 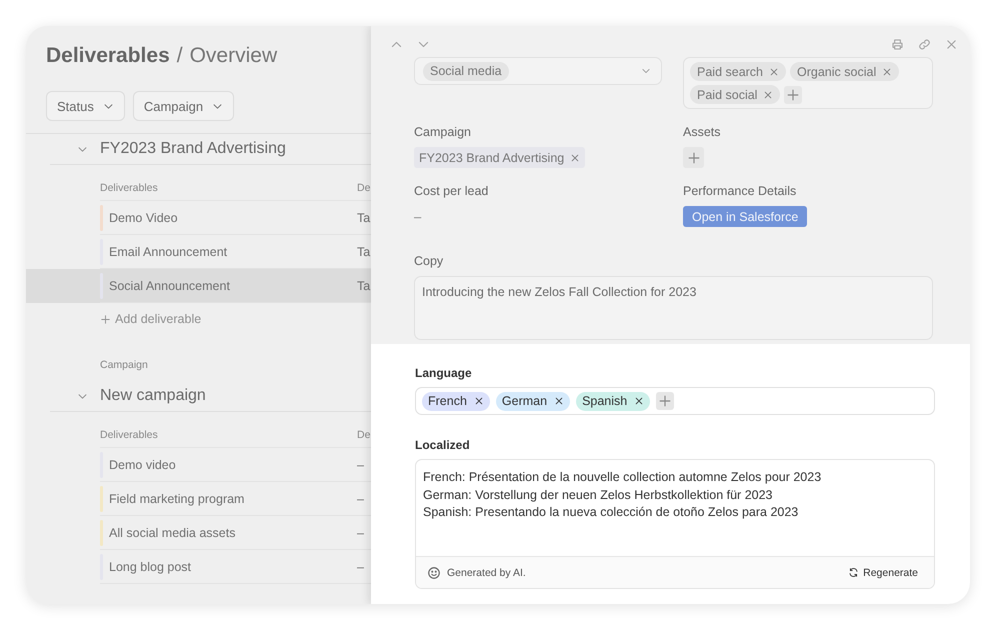 I want to click on refresh-icon, so click(x=854, y=572).